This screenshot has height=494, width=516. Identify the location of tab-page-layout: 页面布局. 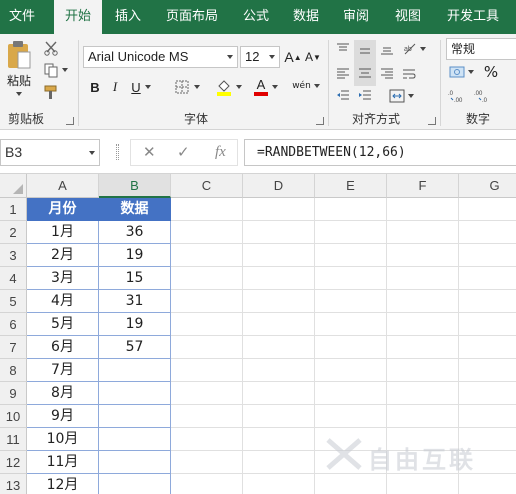
(192, 17).